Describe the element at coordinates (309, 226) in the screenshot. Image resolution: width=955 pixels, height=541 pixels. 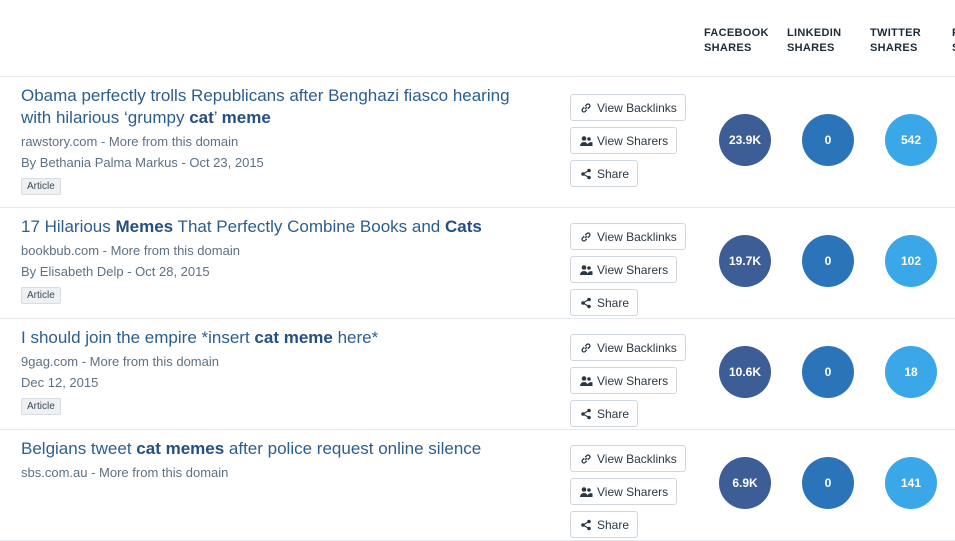
I see `title-text: That Perfectly Combine Books and` at that location.